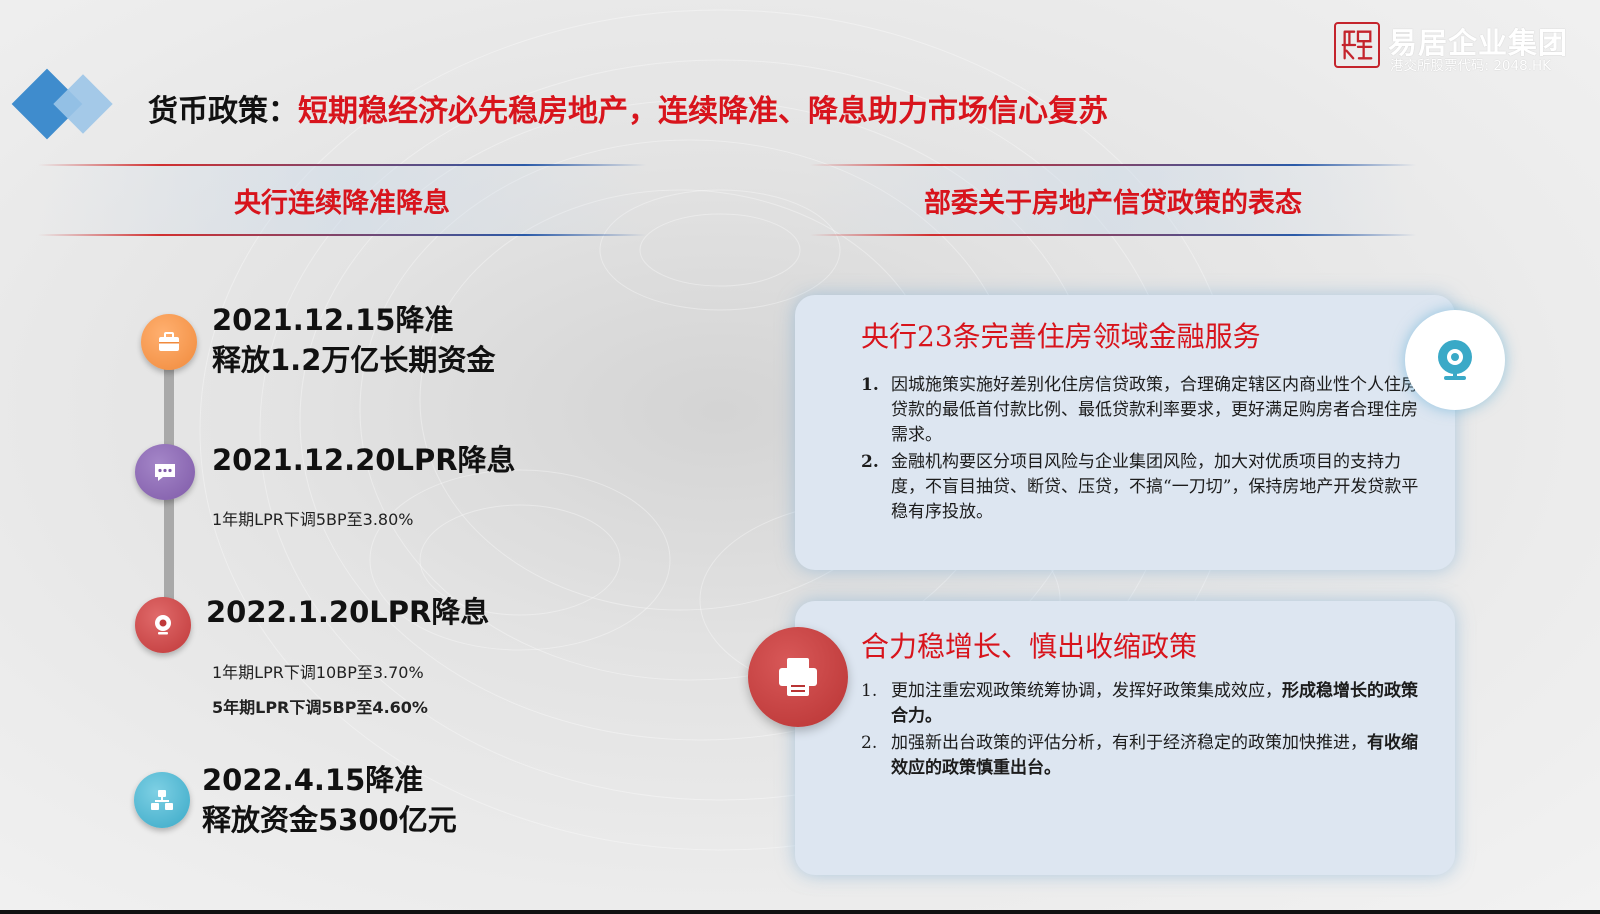  I want to click on right-heading-text: 部委关于房地产信贷政策的表态, so click(1113, 203).